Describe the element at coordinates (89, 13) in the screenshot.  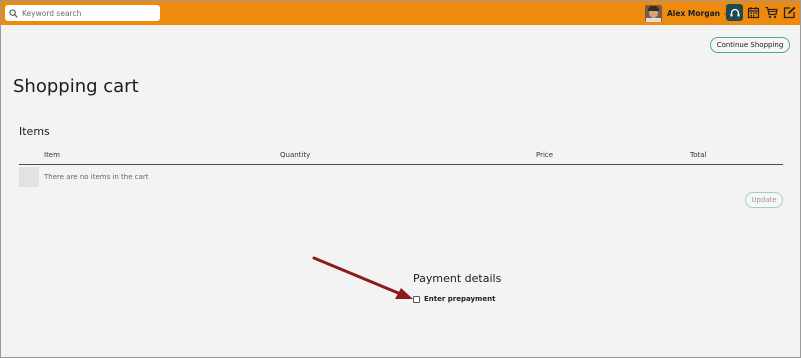
I see `search-input` at that location.